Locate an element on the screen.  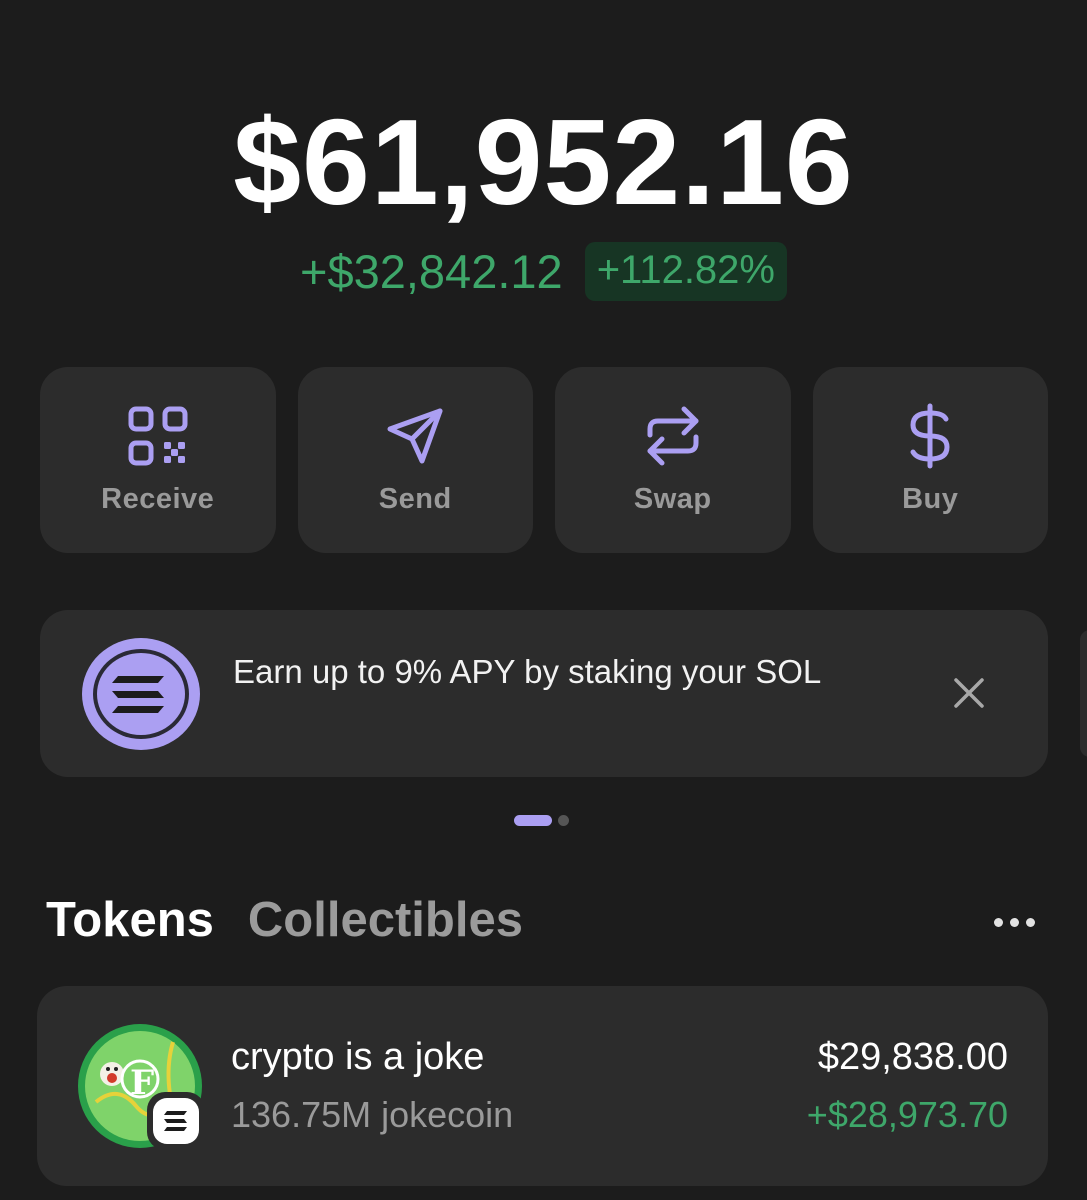
receive-label: Receive is located at coordinates (158, 499).